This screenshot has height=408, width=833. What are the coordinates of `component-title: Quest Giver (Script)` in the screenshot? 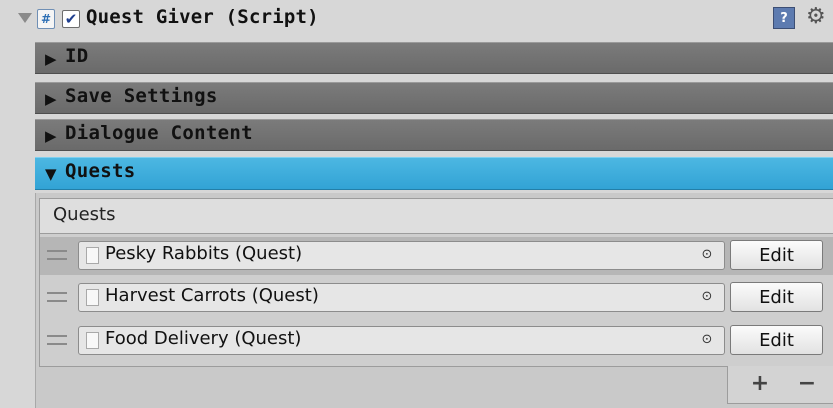 It's located at (202, 17).